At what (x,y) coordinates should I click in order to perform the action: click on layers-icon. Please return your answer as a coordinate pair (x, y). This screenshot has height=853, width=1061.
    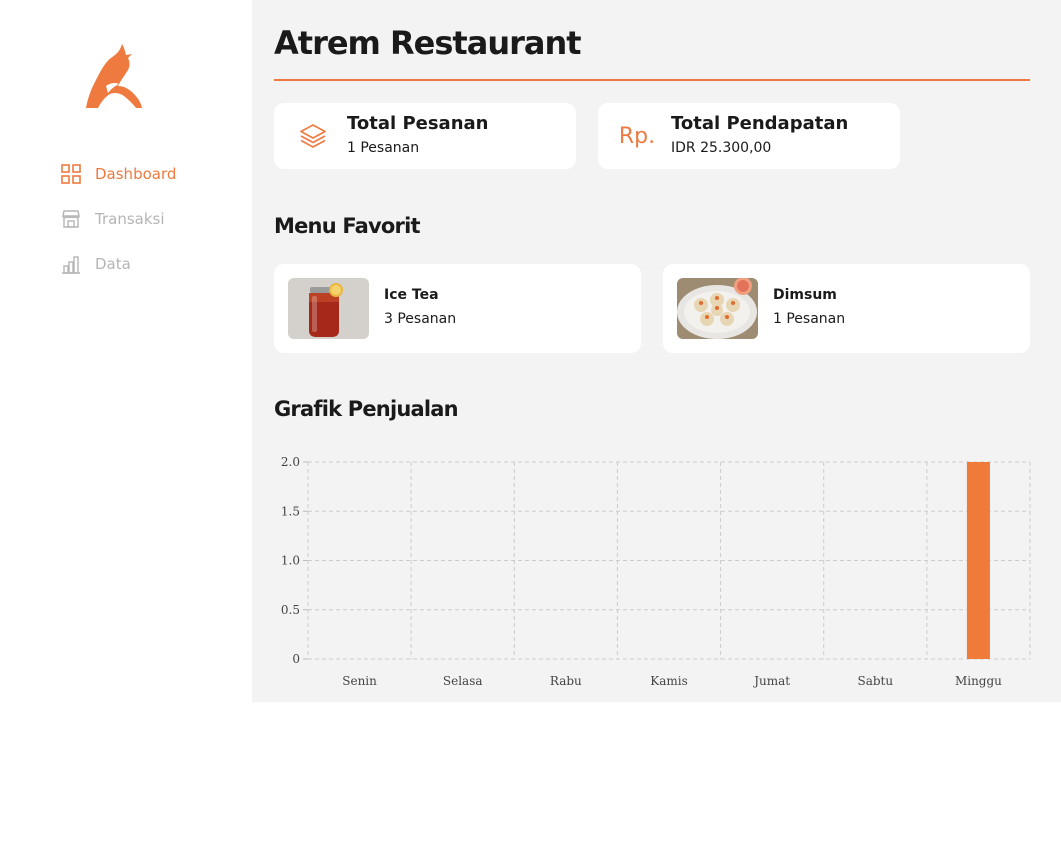
    Looking at the image, I should click on (313, 136).